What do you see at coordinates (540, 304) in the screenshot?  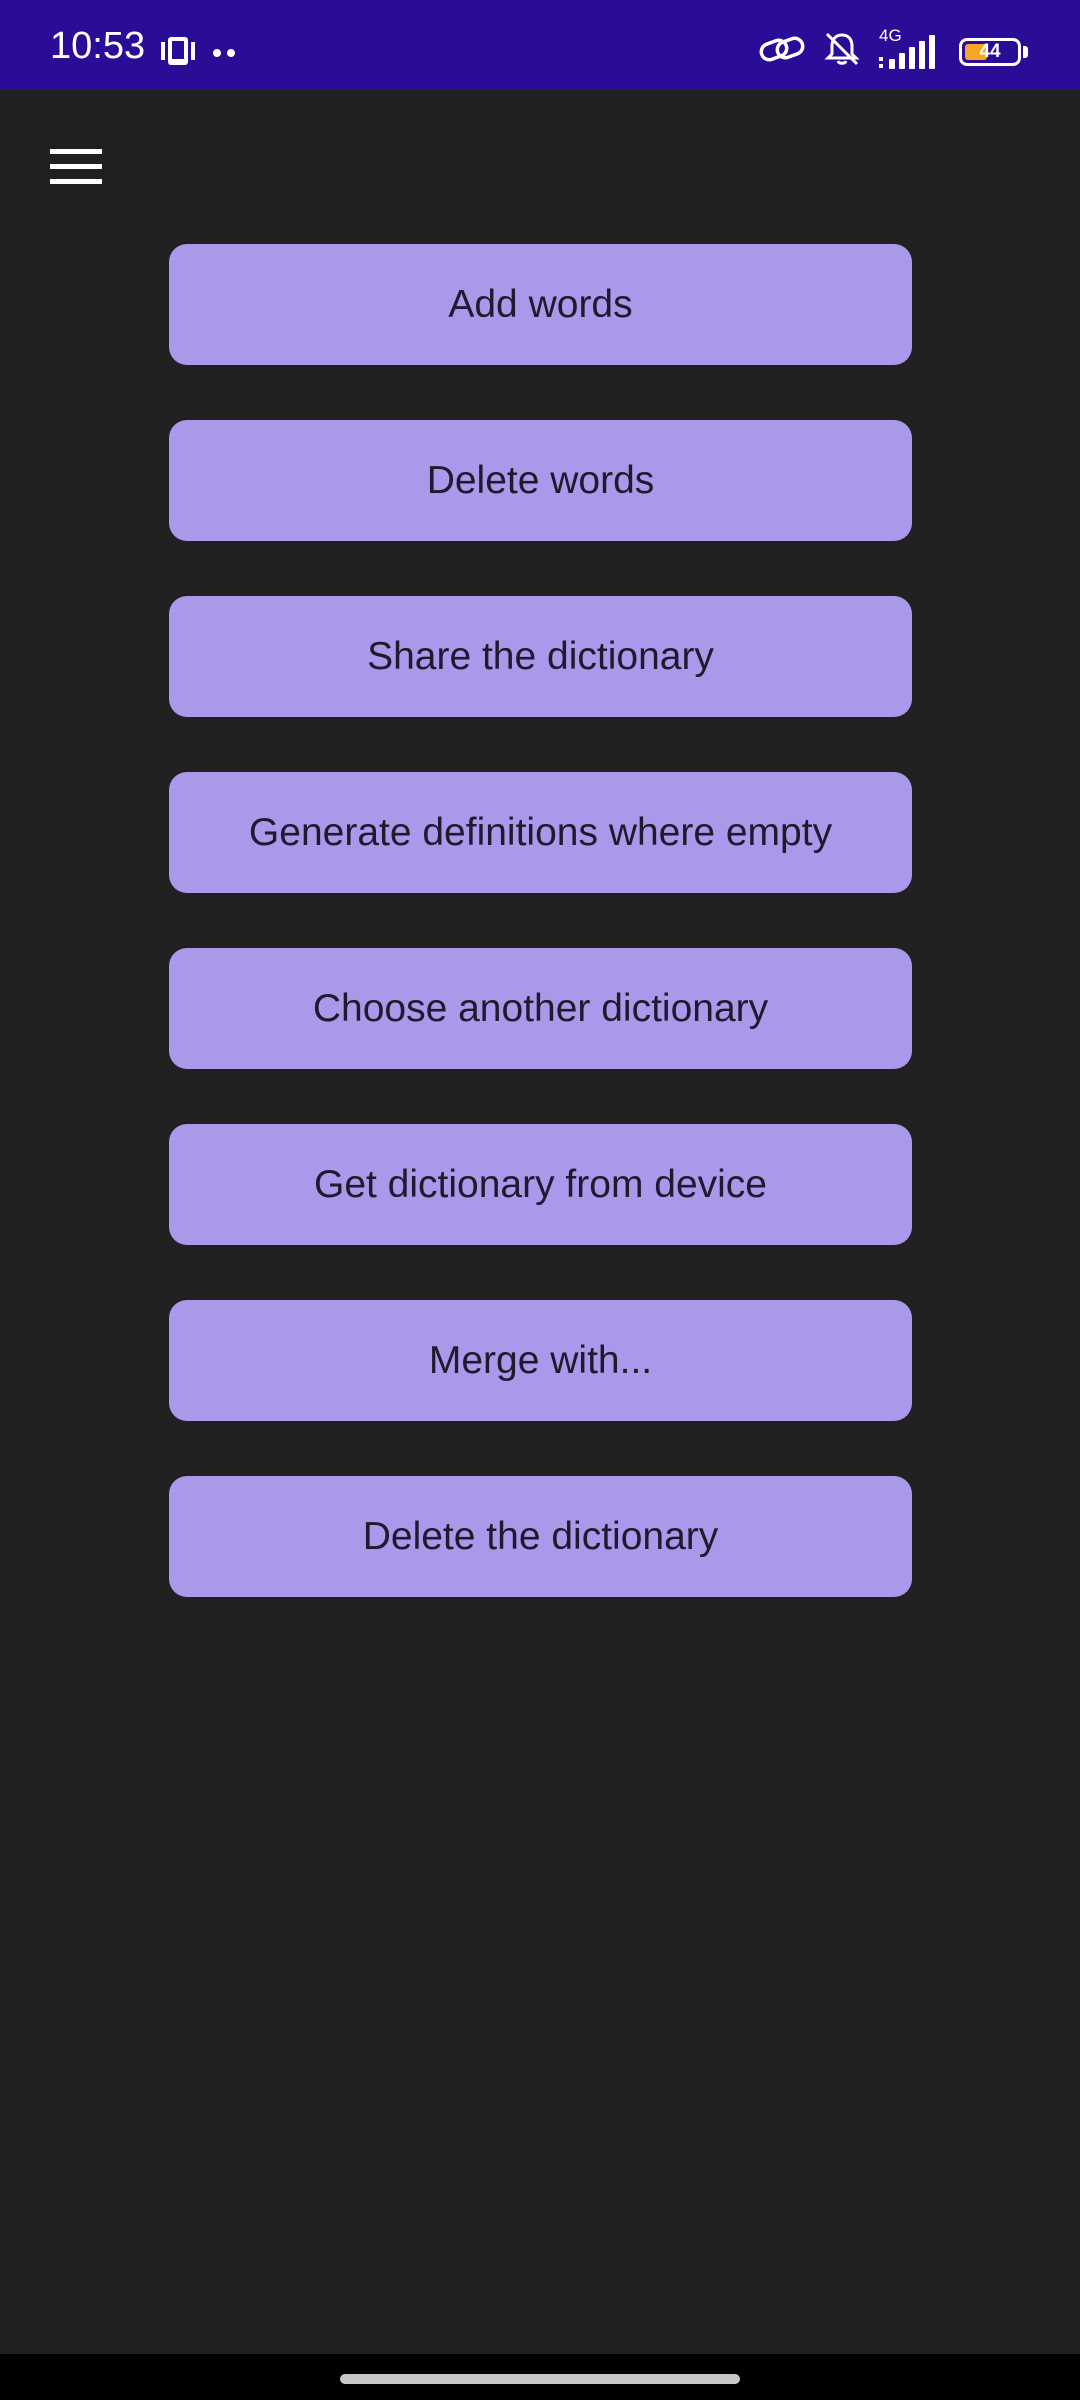 I see `add-words-button: Add words` at bounding box center [540, 304].